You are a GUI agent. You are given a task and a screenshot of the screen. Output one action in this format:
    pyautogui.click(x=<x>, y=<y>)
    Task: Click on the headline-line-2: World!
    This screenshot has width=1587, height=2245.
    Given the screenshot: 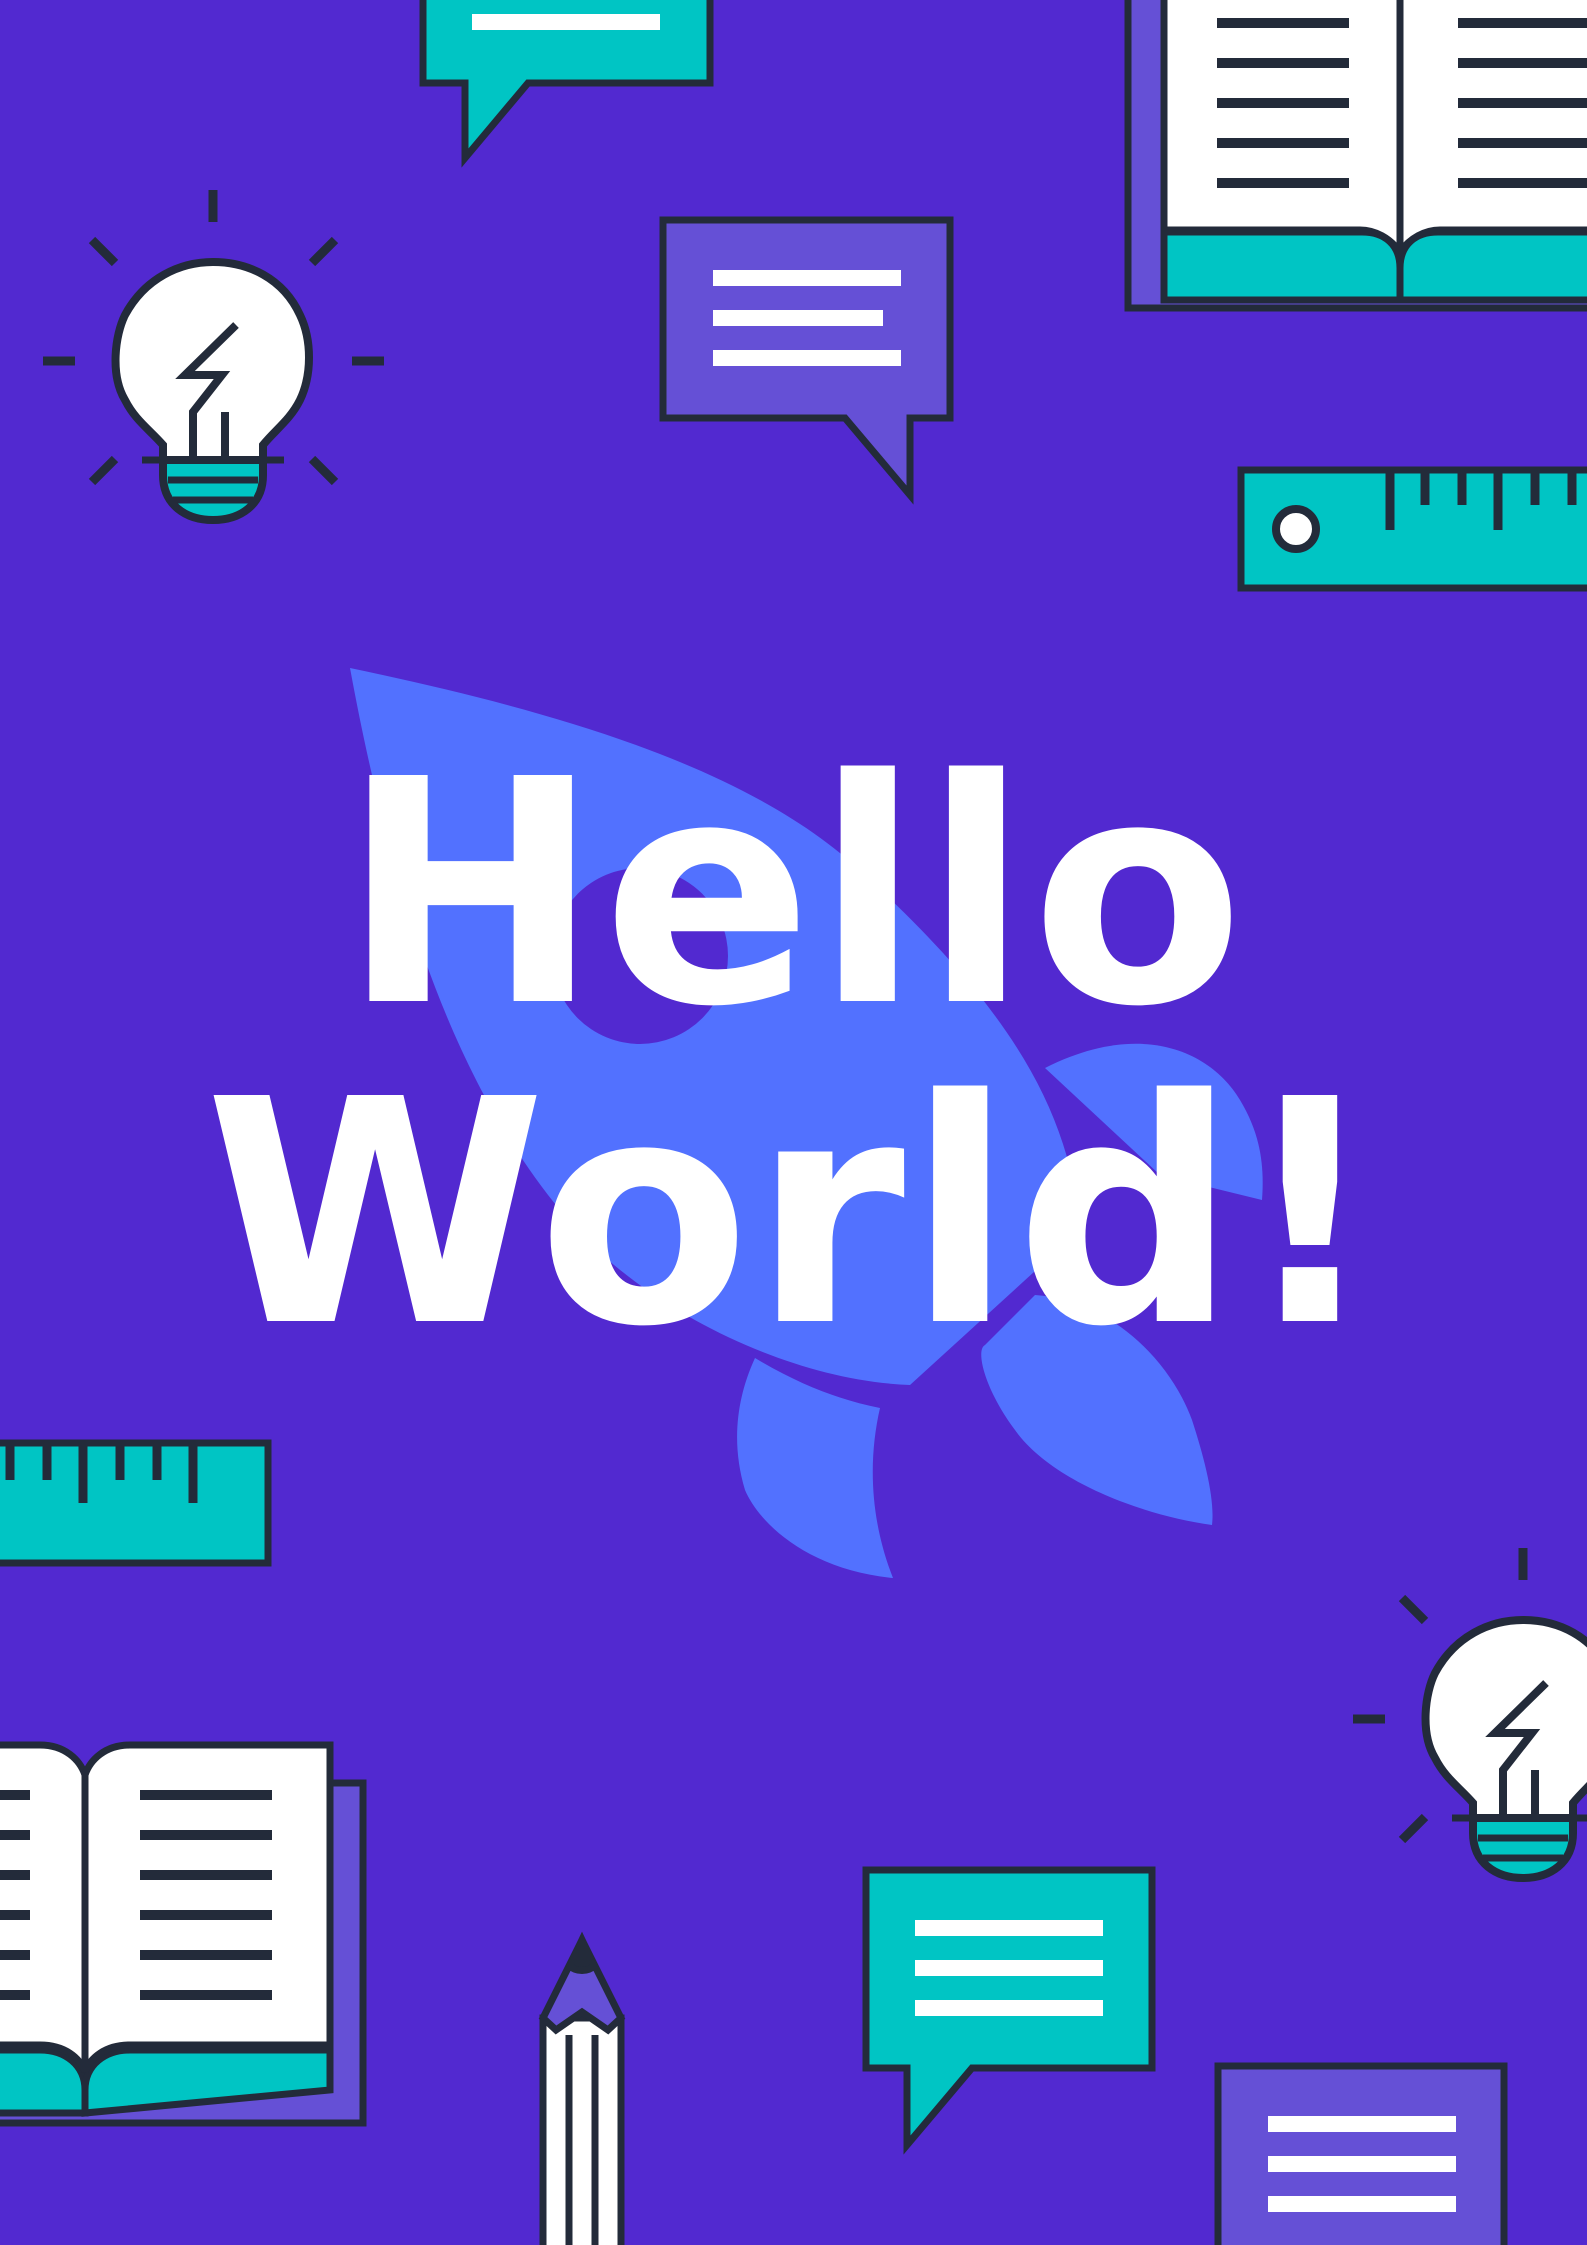 What is the action you would take?
    pyautogui.click(x=793, y=1214)
    